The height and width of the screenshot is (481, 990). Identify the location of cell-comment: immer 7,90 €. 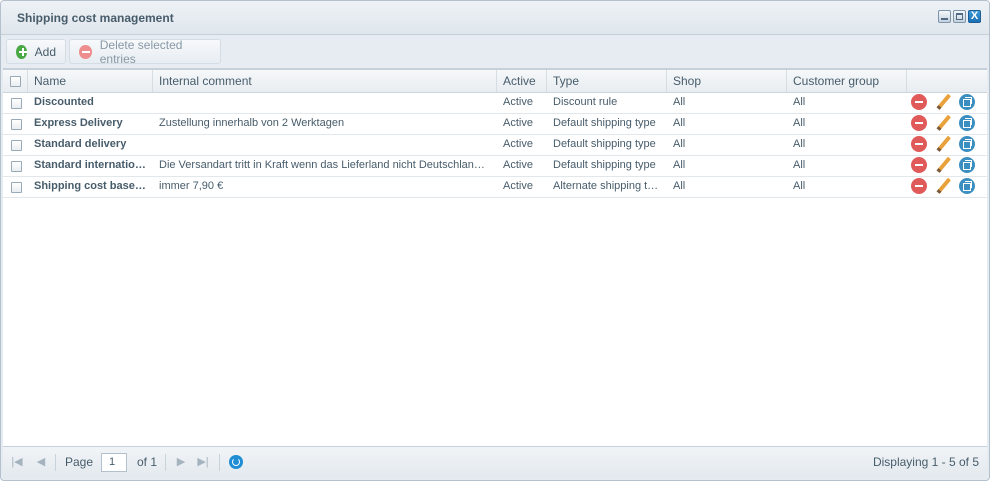
(191, 186).